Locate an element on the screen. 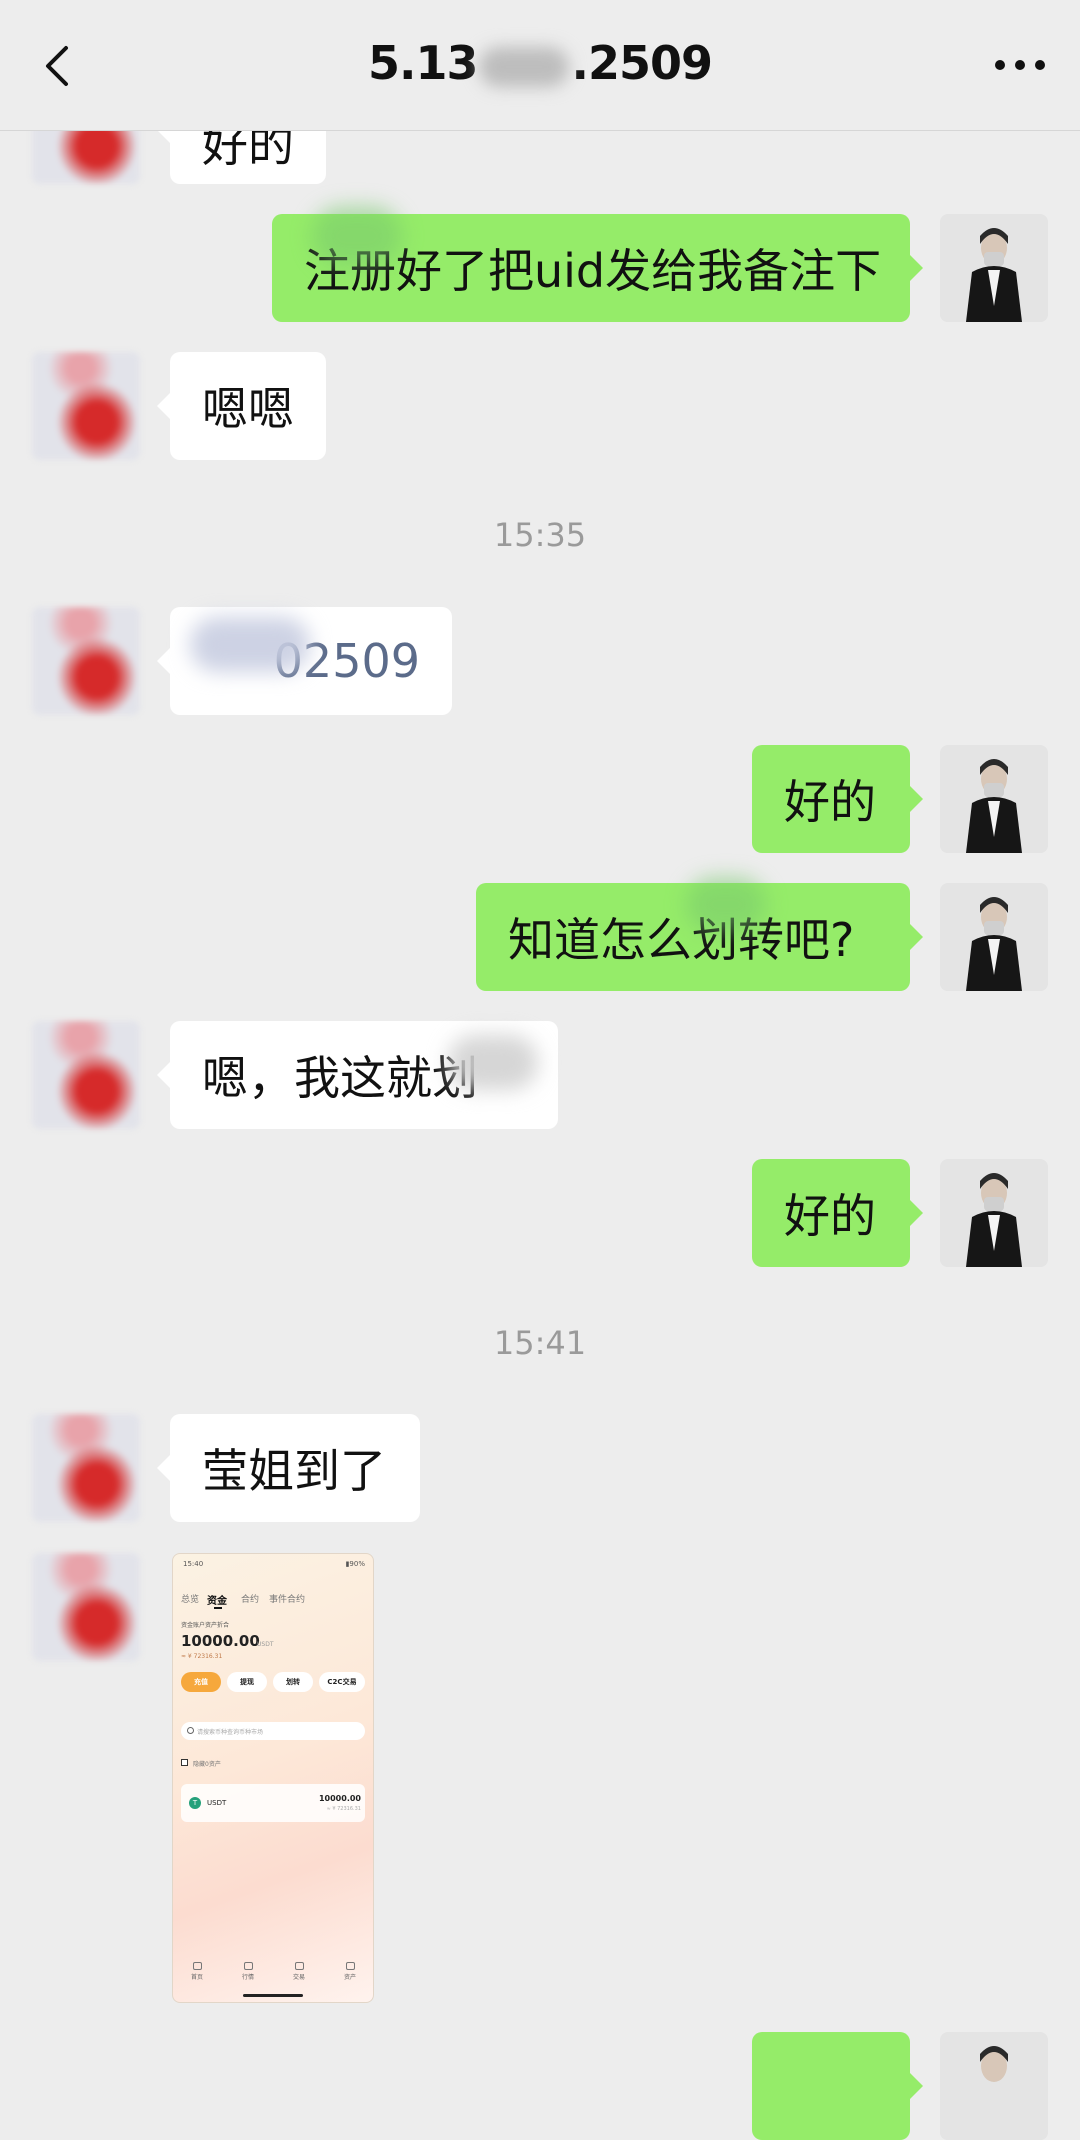 This screenshot has width=1080, height=2140. shot-action-button: C2C交易 is located at coordinates (342, 1682).